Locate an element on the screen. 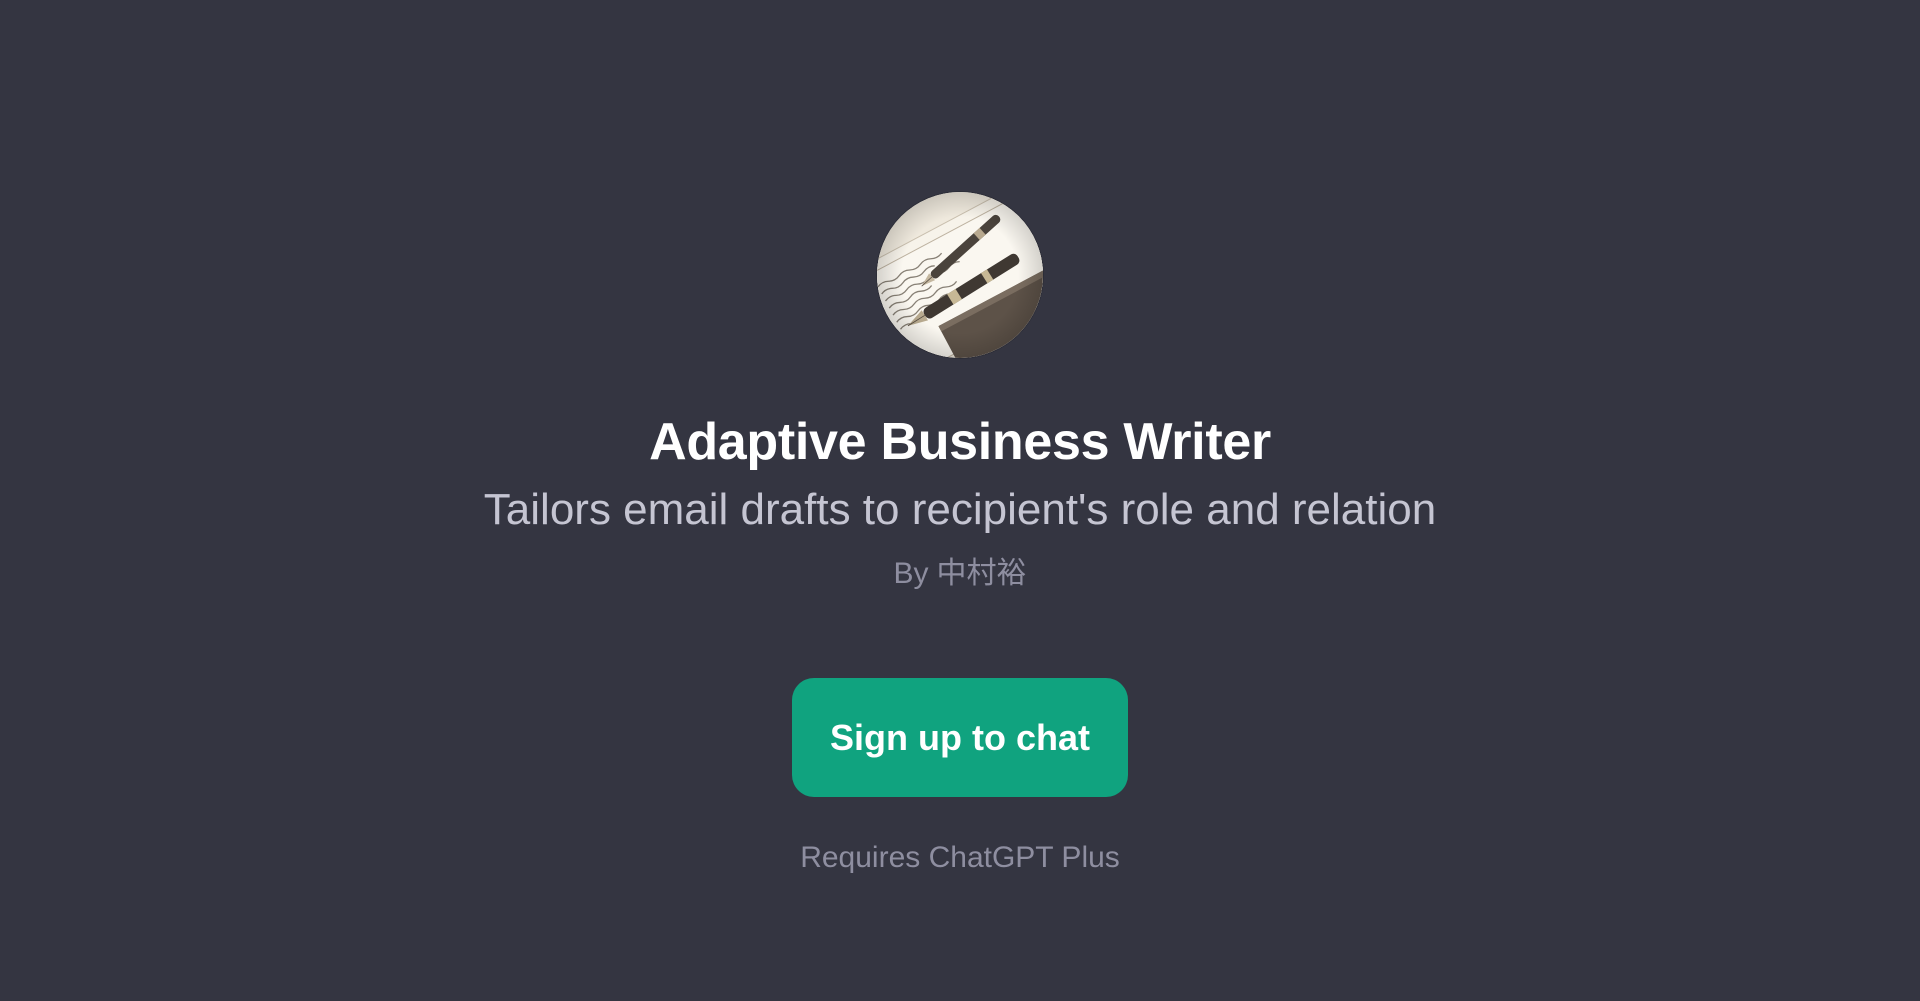 The width and height of the screenshot is (1920, 1001). gpt-avatar is located at coordinates (960, 275).